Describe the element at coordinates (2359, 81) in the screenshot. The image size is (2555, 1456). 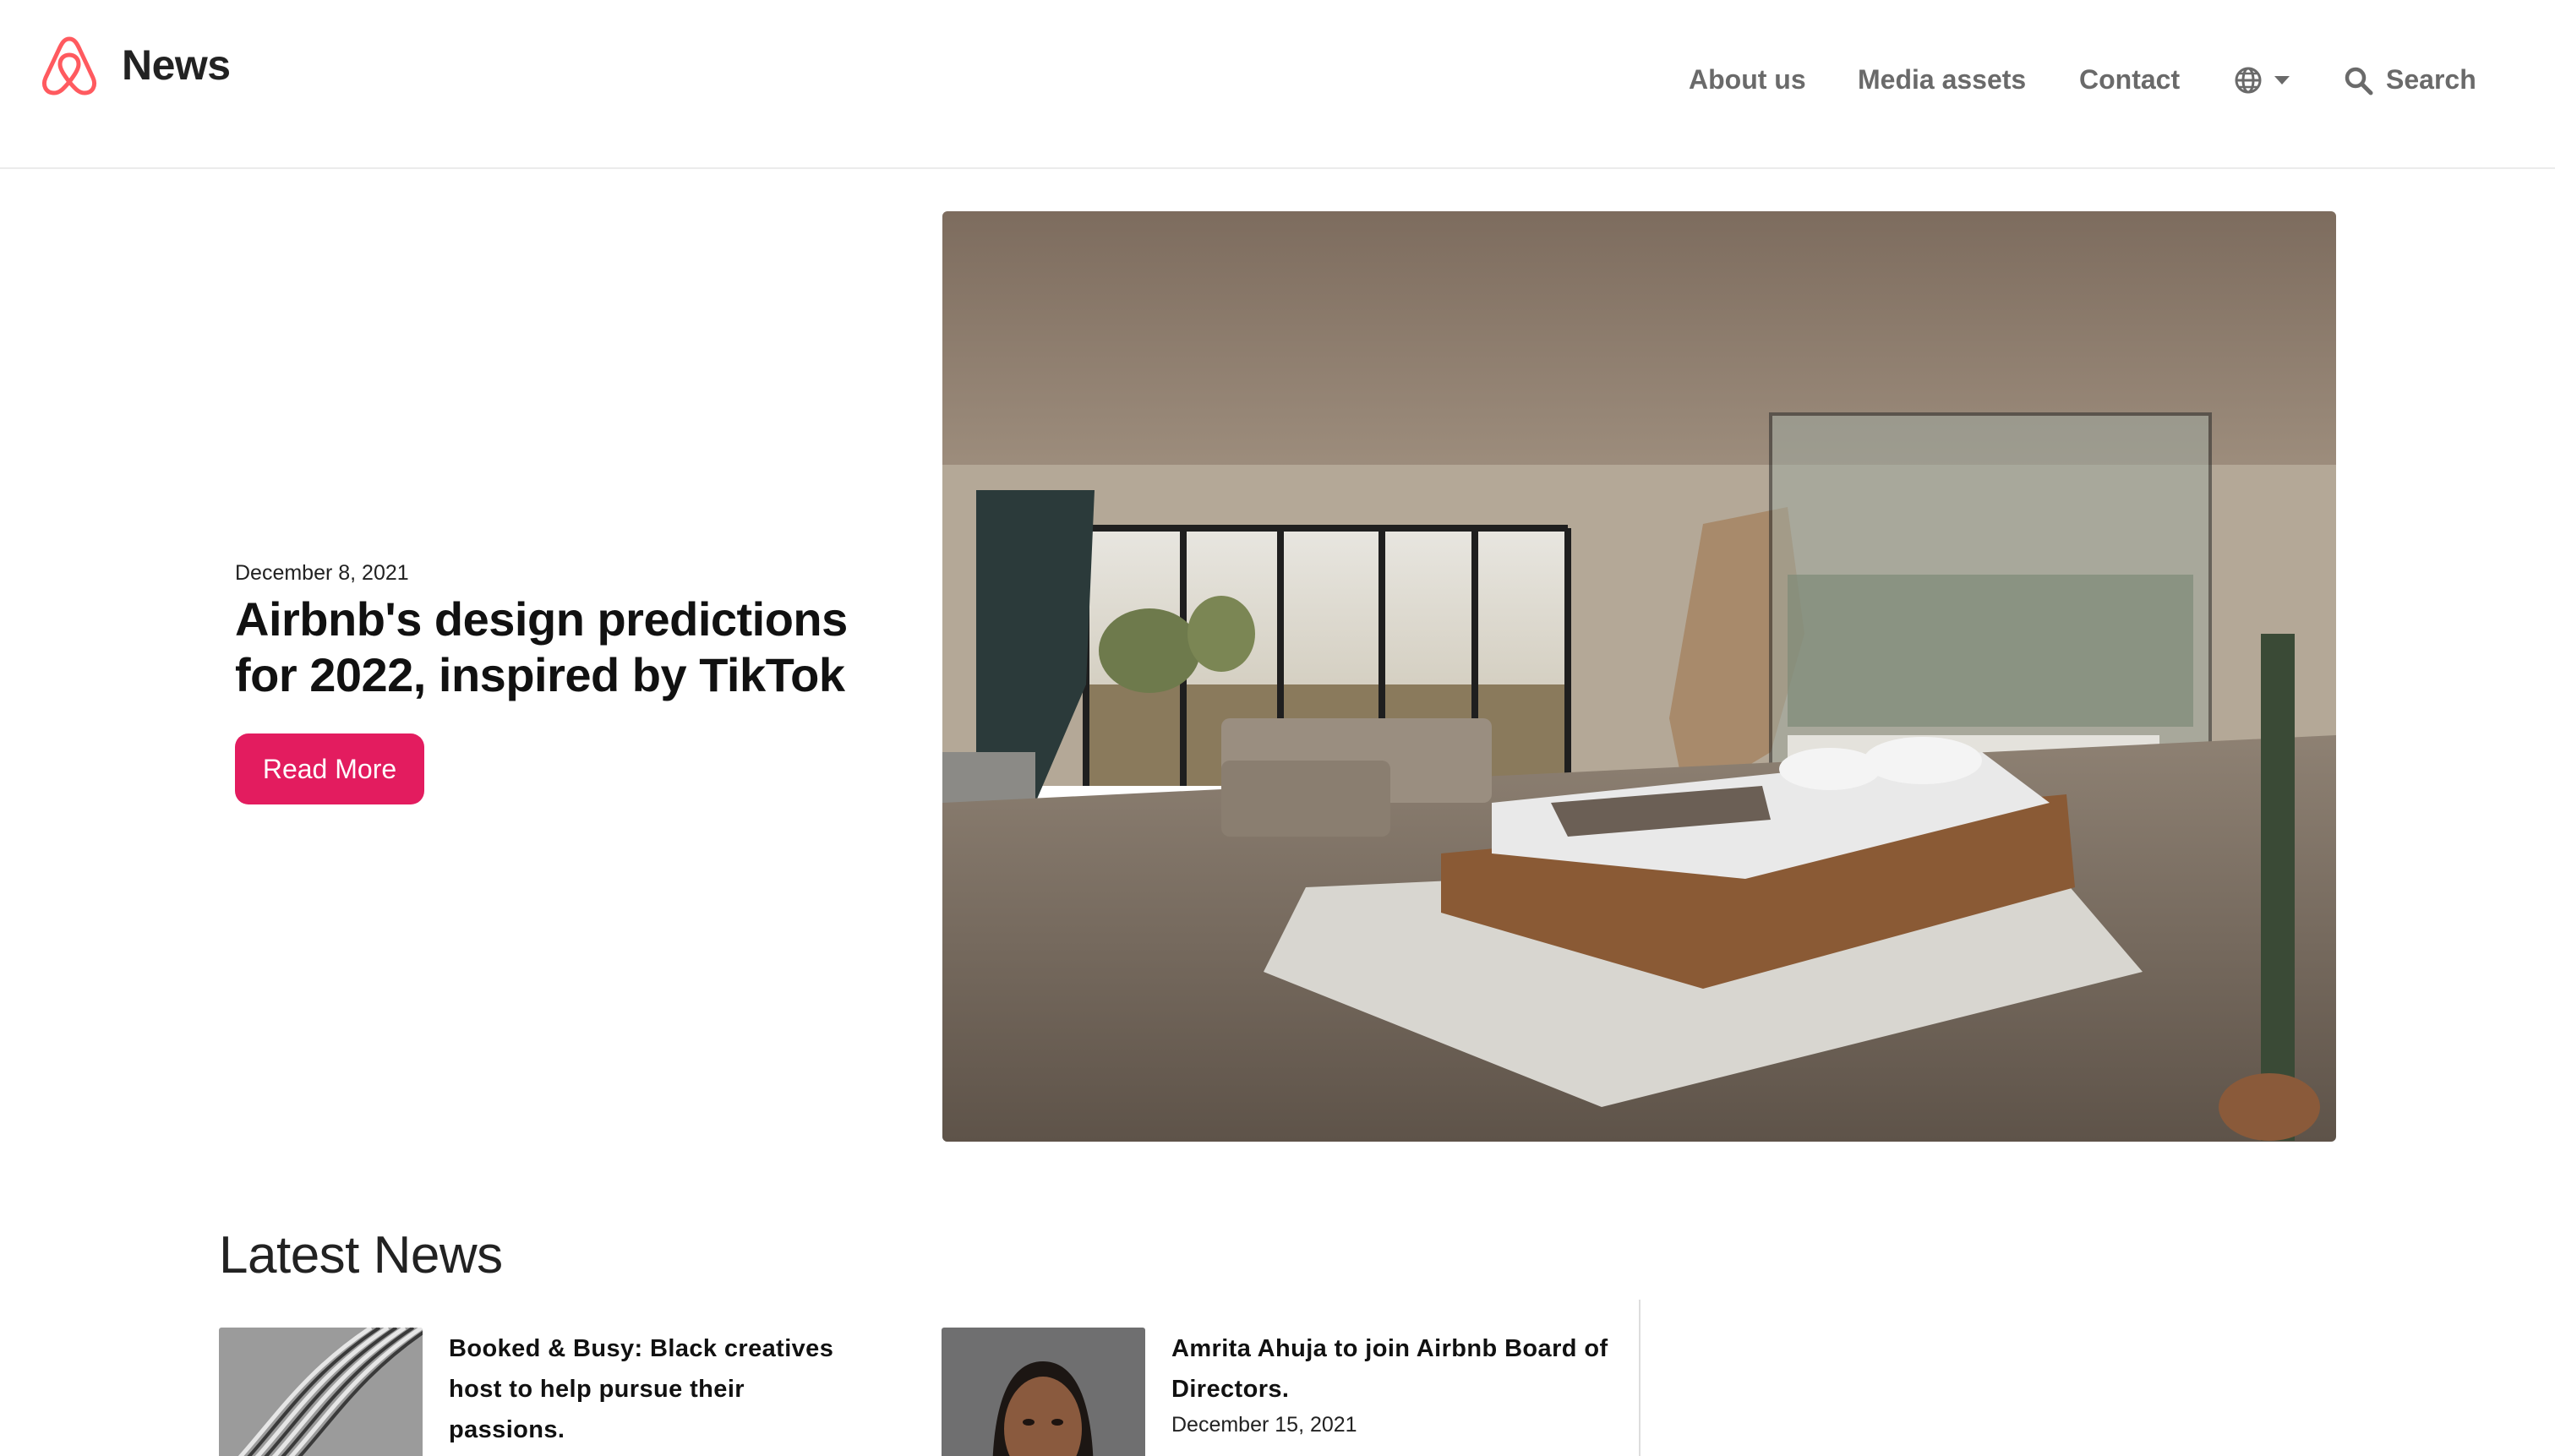
I see `search-icon` at that location.